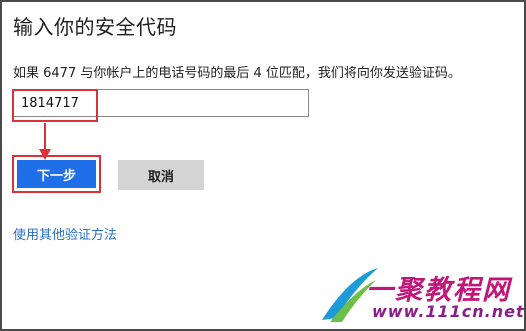 This screenshot has height=331, width=526. Describe the element at coordinates (50, 103) in the screenshot. I see `security-code-value: 1814717` at that location.